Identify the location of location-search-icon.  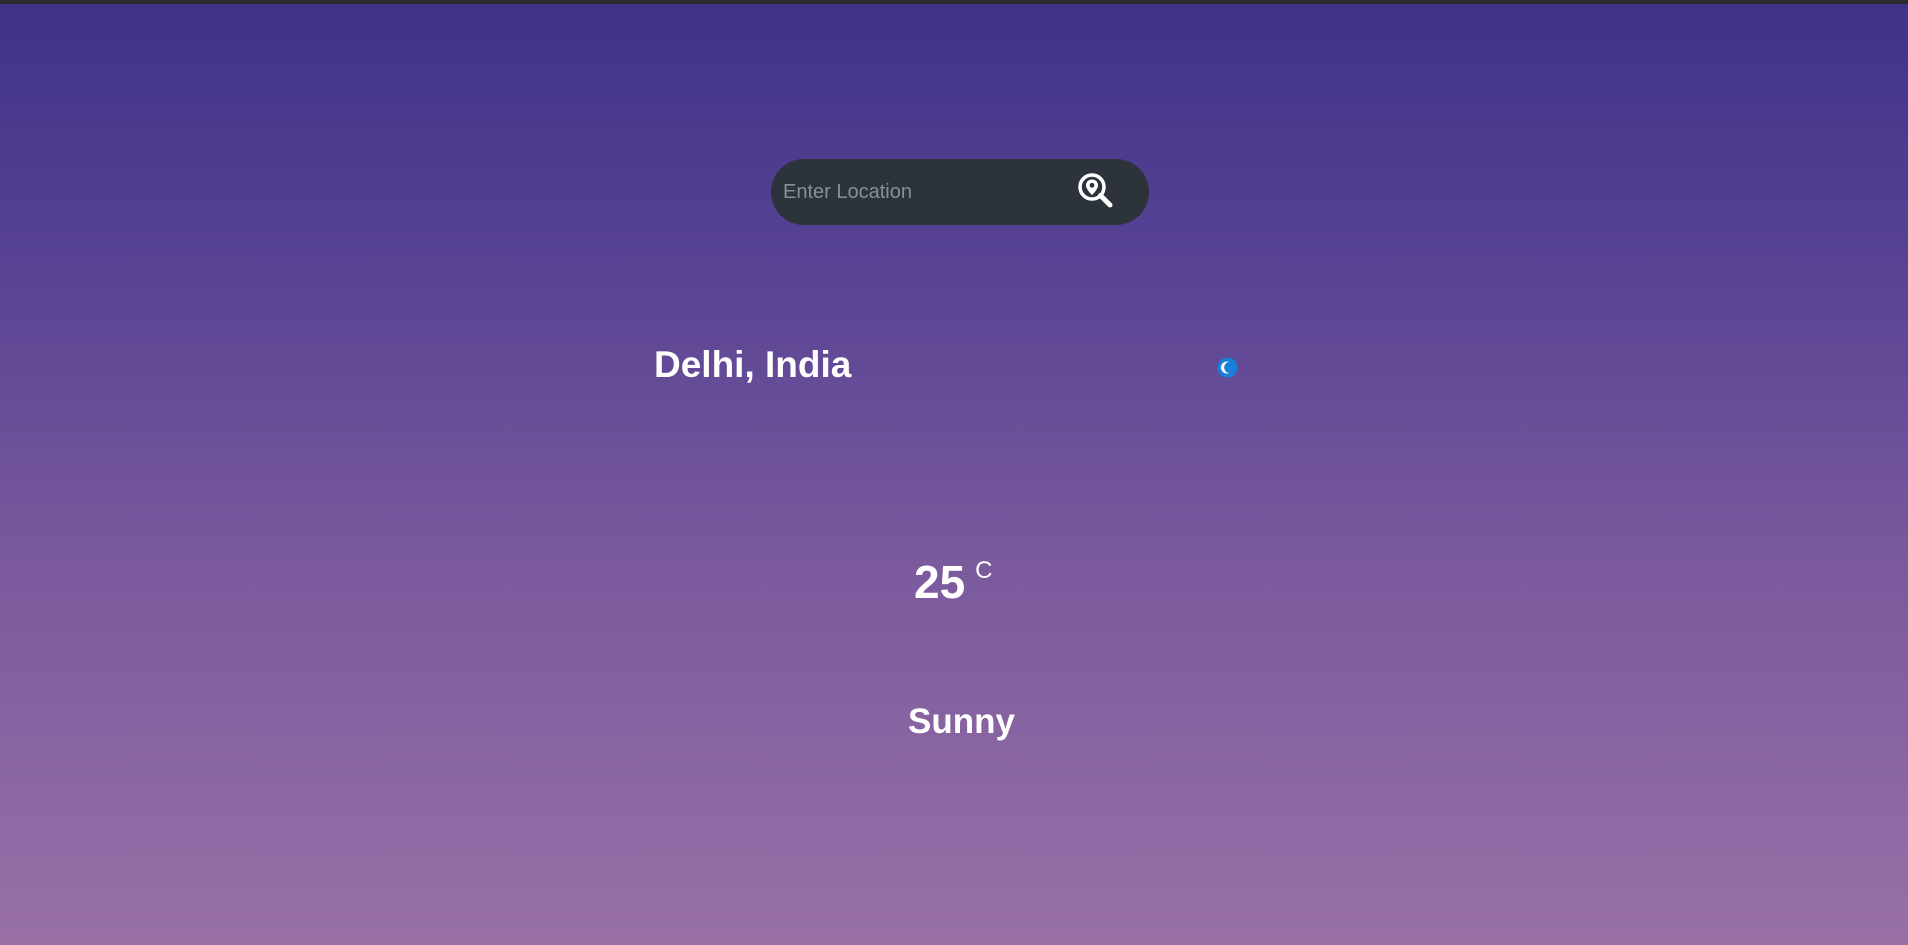
(1095, 190).